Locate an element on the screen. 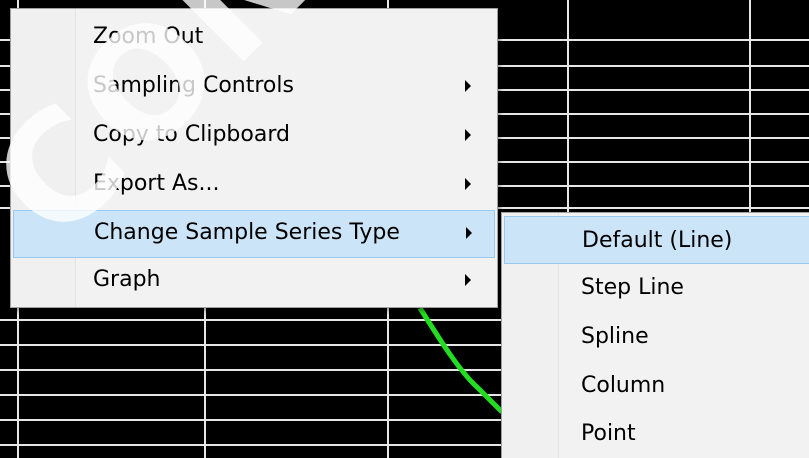  menu-item-zoom-out: Zoom Out is located at coordinates (254, 39).